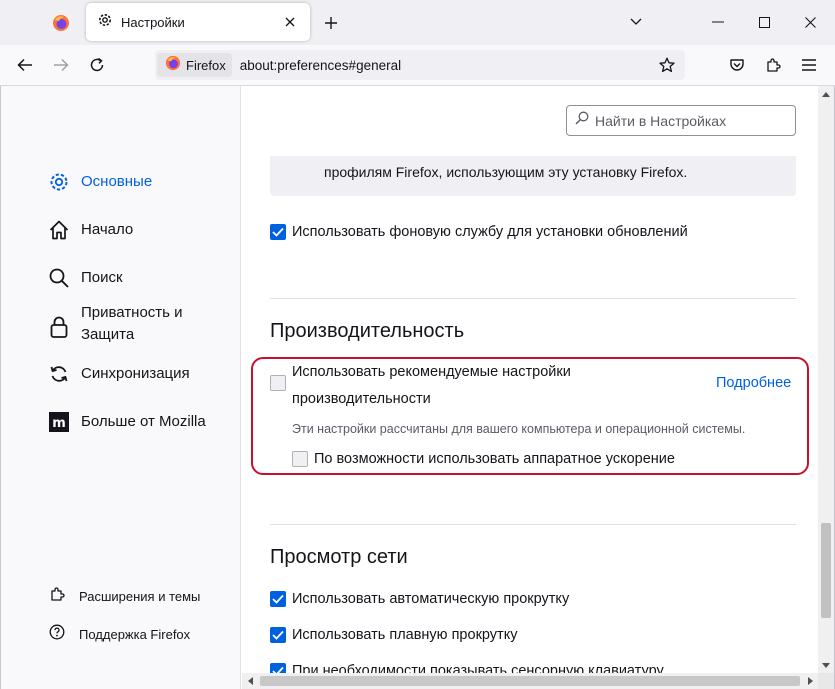 The width and height of the screenshot is (835, 689). I want to click on sidebar-item-search: Поиск, so click(85, 278).